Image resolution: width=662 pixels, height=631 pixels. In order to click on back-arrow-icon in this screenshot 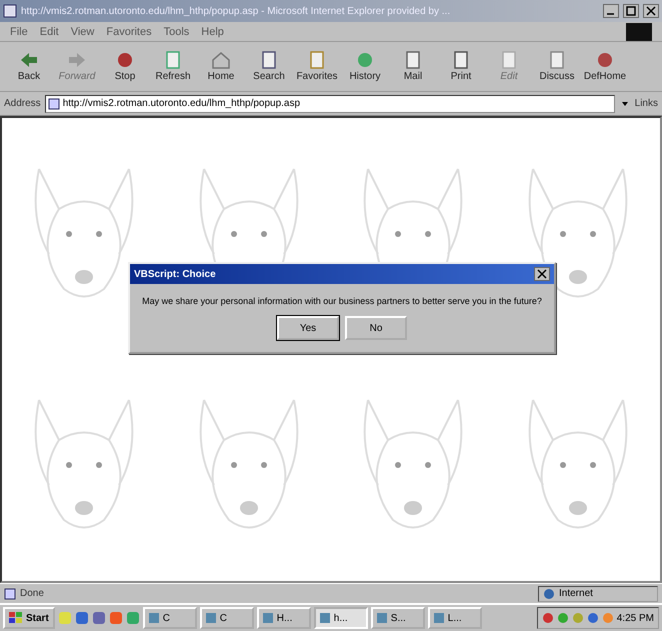, I will do `click(29, 60)`.